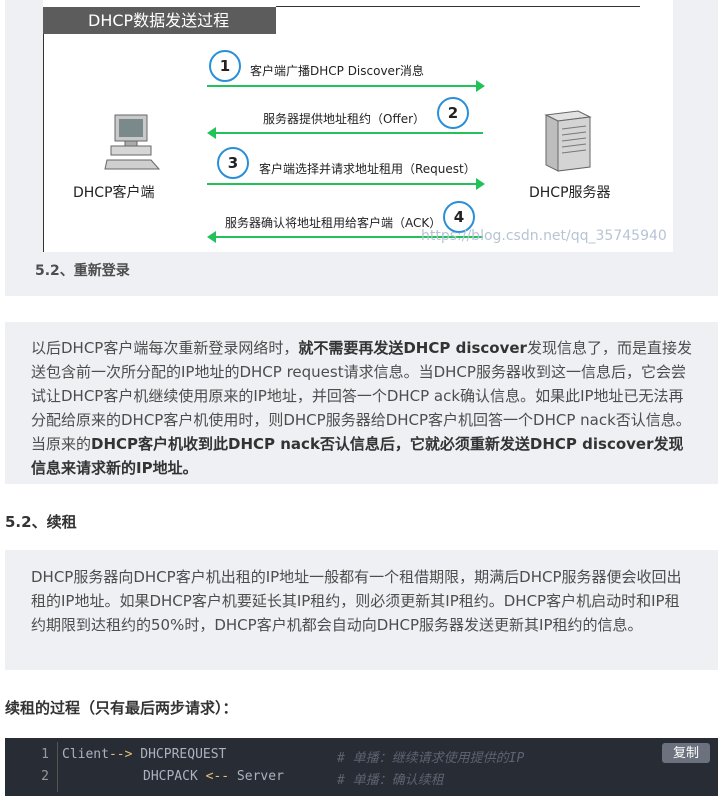  What do you see at coordinates (213, 776) in the screenshot?
I see `code-line-2: DHCPACK <-- Server` at bounding box center [213, 776].